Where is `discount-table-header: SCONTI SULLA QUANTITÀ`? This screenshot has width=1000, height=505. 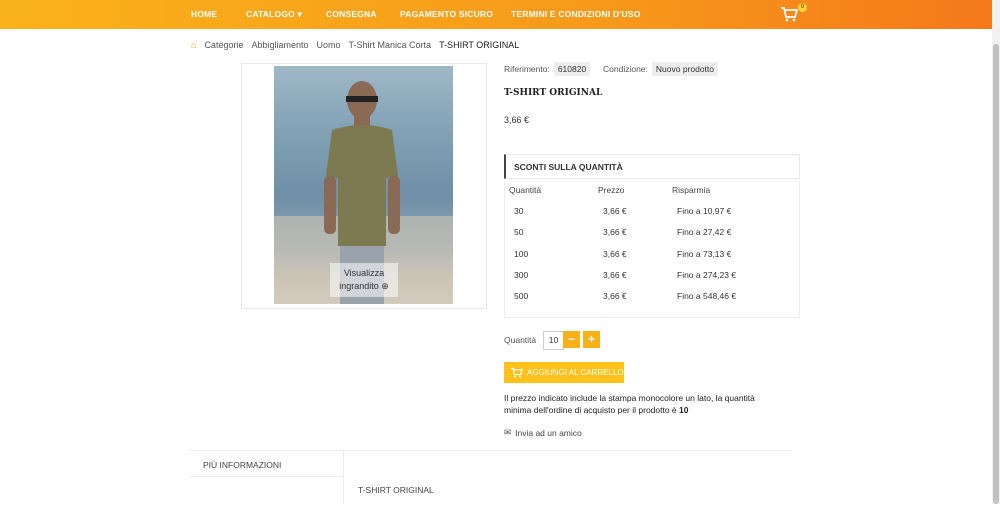
discount-table-header: SCONTI SULLA QUANTITÀ is located at coordinates (652, 166).